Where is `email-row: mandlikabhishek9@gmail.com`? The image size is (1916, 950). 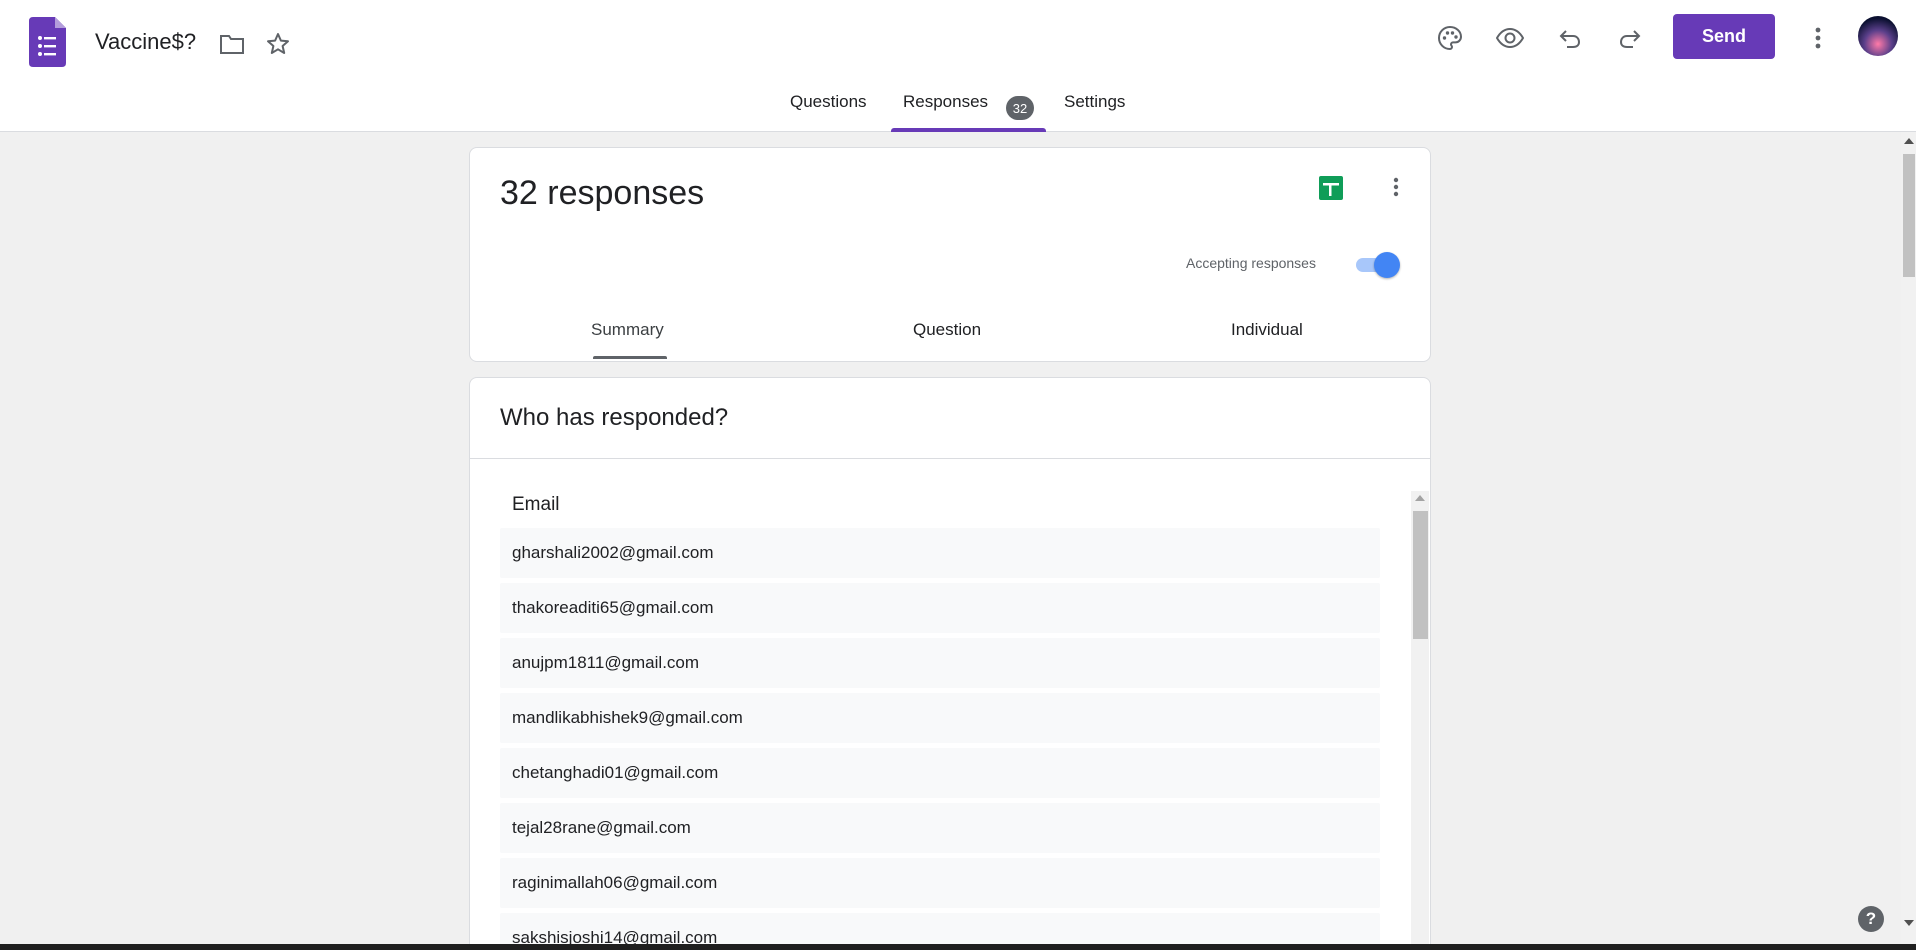
email-row: mandlikabhishek9@gmail.com is located at coordinates (940, 718).